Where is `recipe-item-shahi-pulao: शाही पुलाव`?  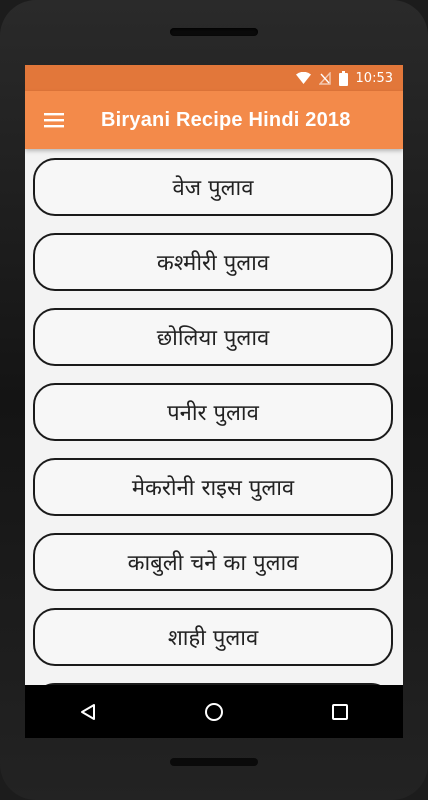 recipe-item-shahi-pulao: शाही पुलाव is located at coordinates (213, 637).